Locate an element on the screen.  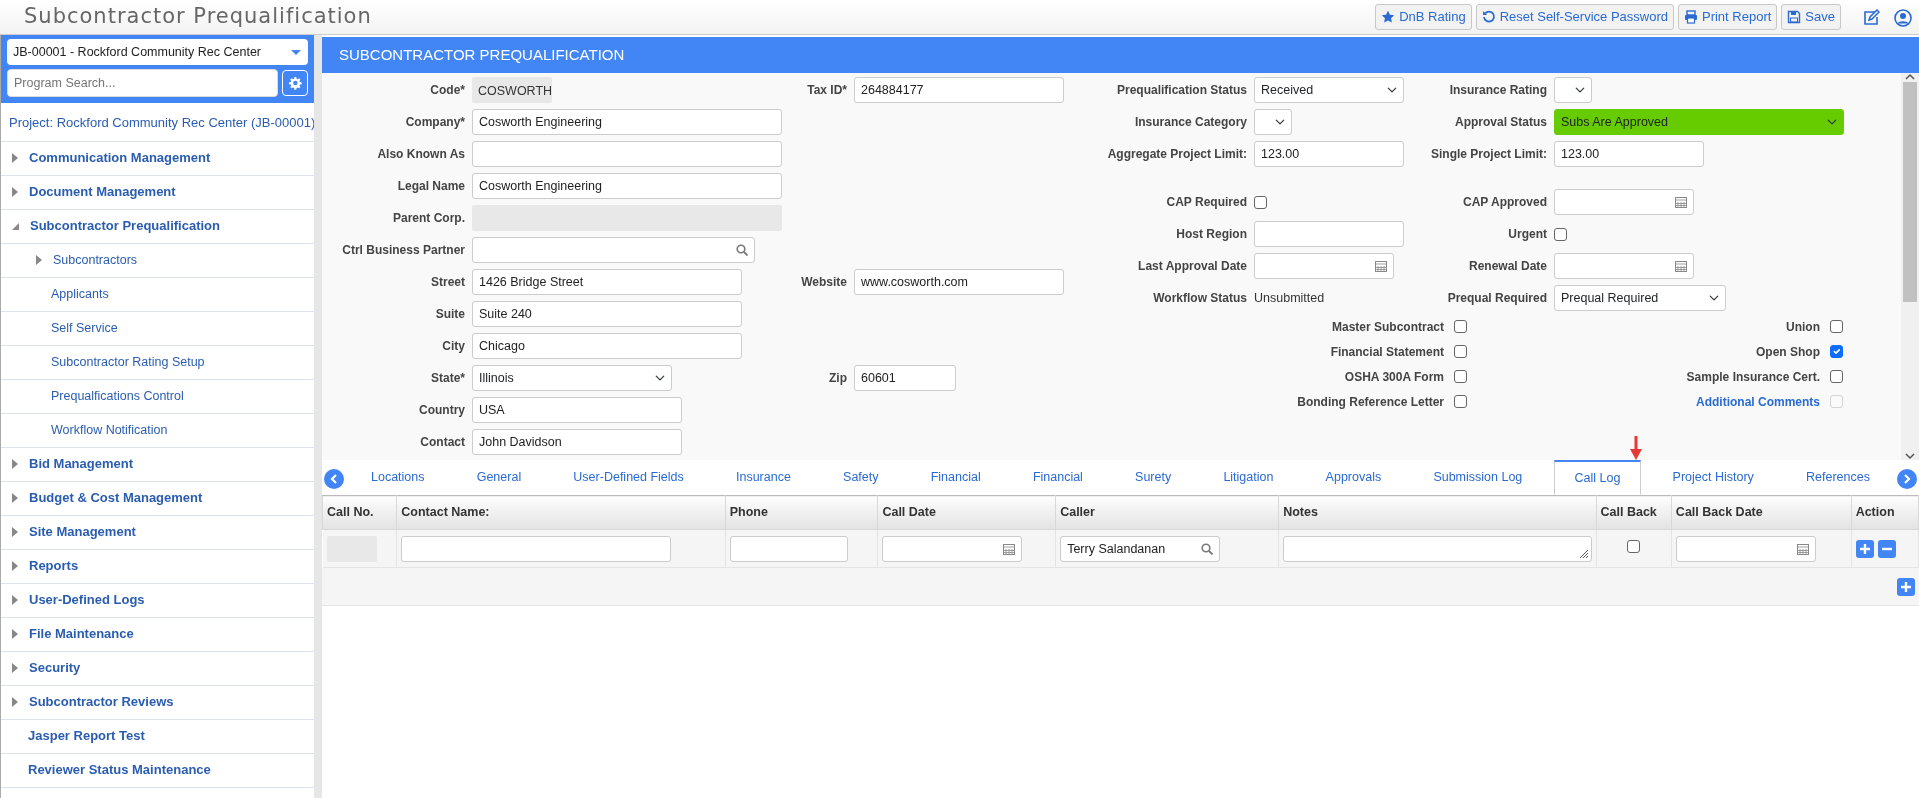
plus-icon is located at coordinates (1906, 586).